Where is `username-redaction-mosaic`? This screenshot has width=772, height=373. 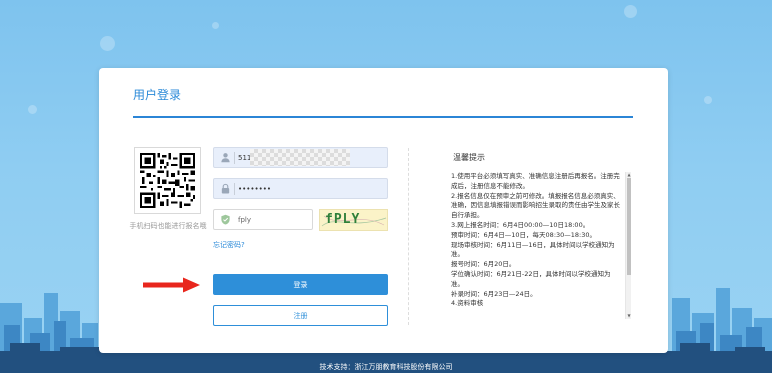
username-redaction-mosaic is located at coordinates (300, 157).